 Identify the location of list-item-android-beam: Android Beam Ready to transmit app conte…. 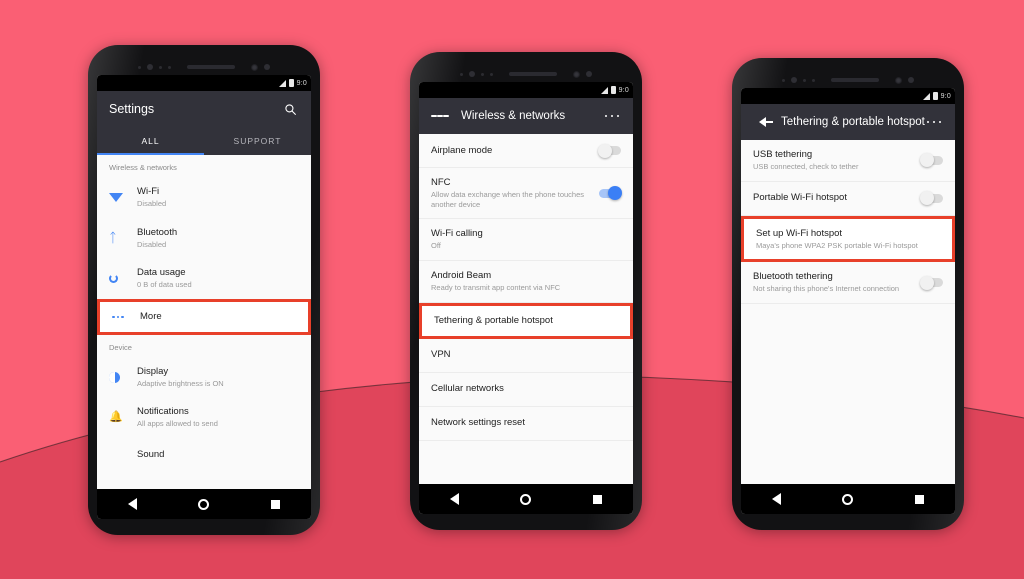
(526, 282).